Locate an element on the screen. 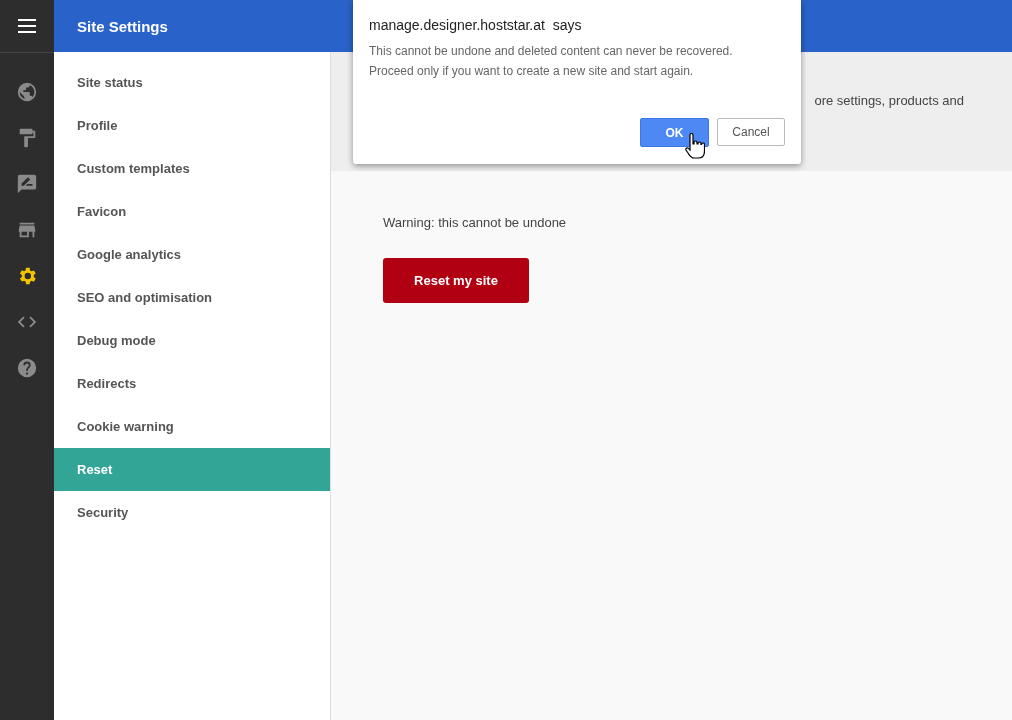  banner-text: ore settings, products and is located at coordinates (889, 100).